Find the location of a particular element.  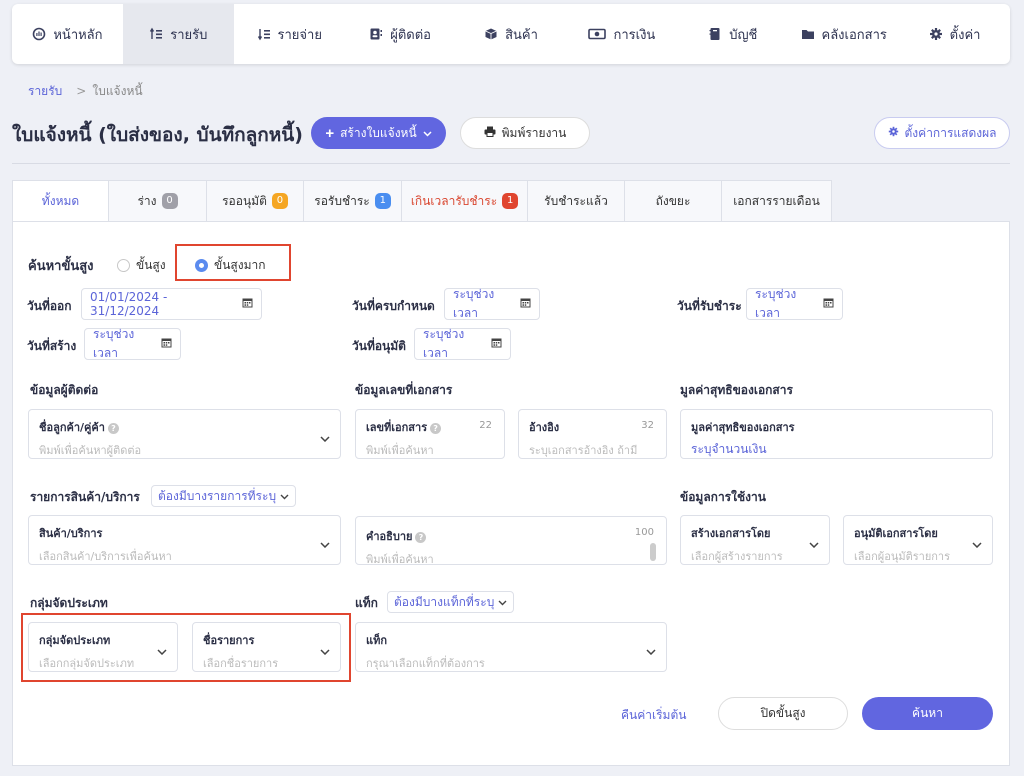

expense-icon is located at coordinates (264, 34).